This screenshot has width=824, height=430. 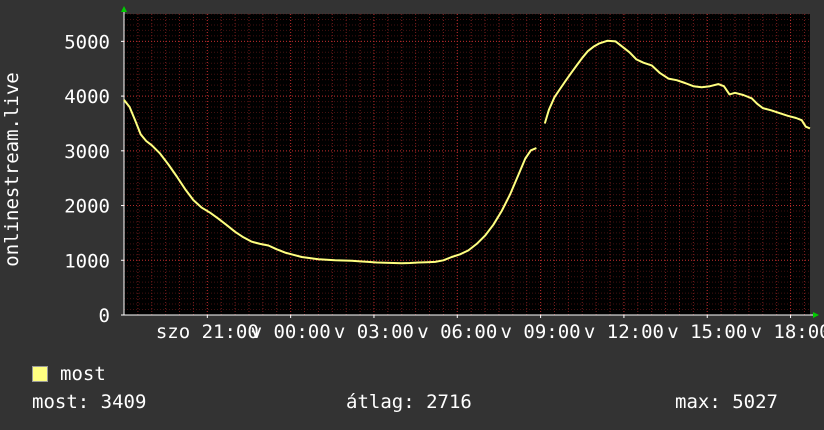 What do you see at coordinates (87, 97) in the screenshot?
I see `y-tick-label: 4000` at bounding box center [87, 97].